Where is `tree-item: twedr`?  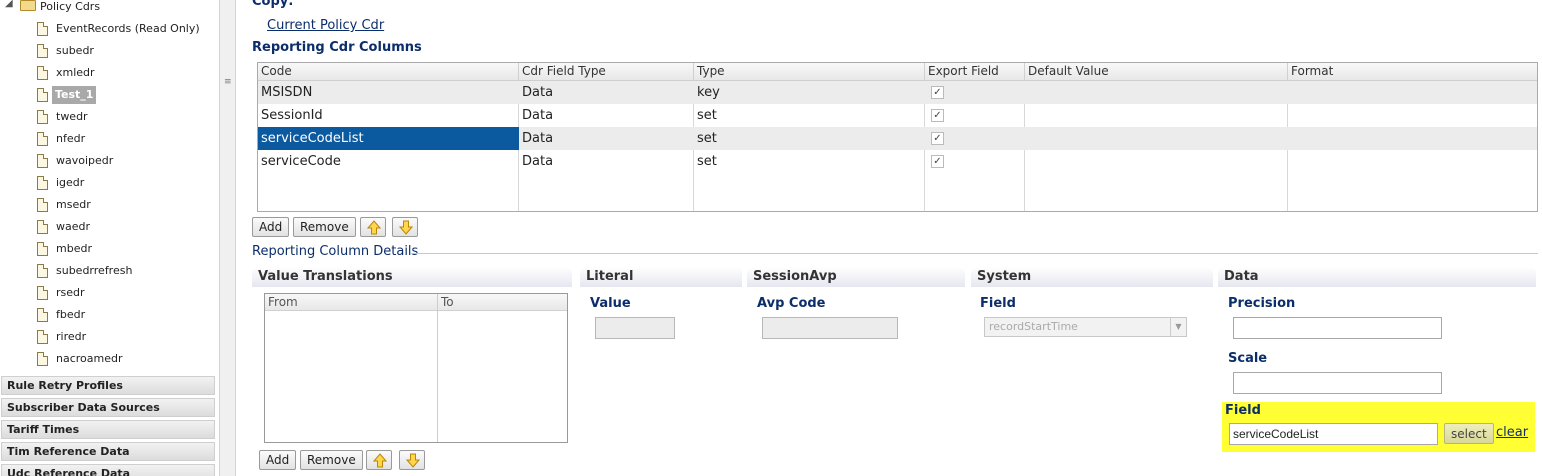 tree-item: twedr is located at coordinates (109, 118).